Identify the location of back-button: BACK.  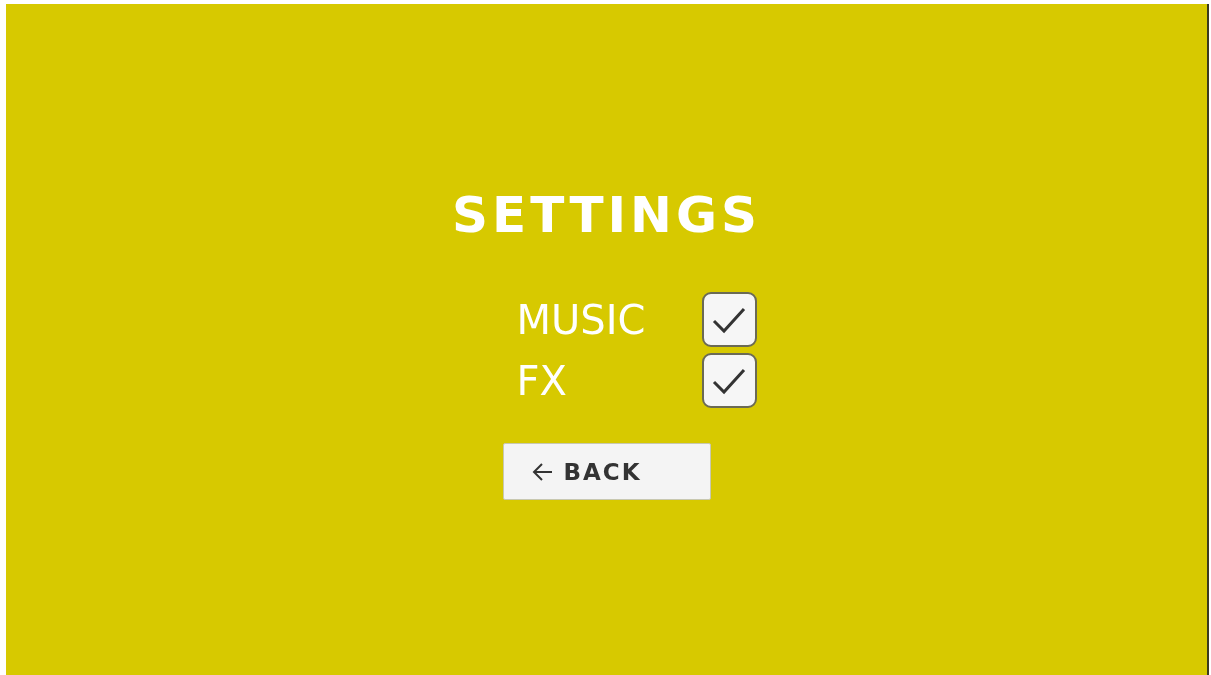
(606, 471).